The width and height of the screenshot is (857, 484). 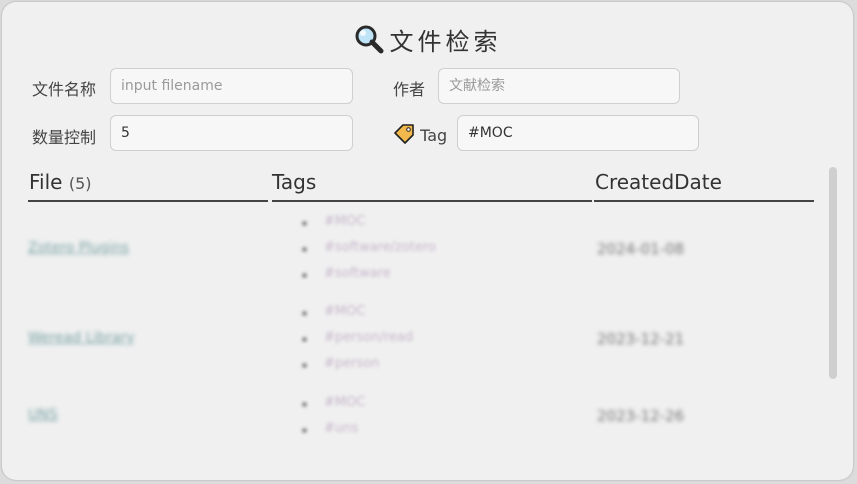 What do you see at coordinates (80, 183) in the screenshot?
I see `file-count: (5)` at bounding box center [80, 183].